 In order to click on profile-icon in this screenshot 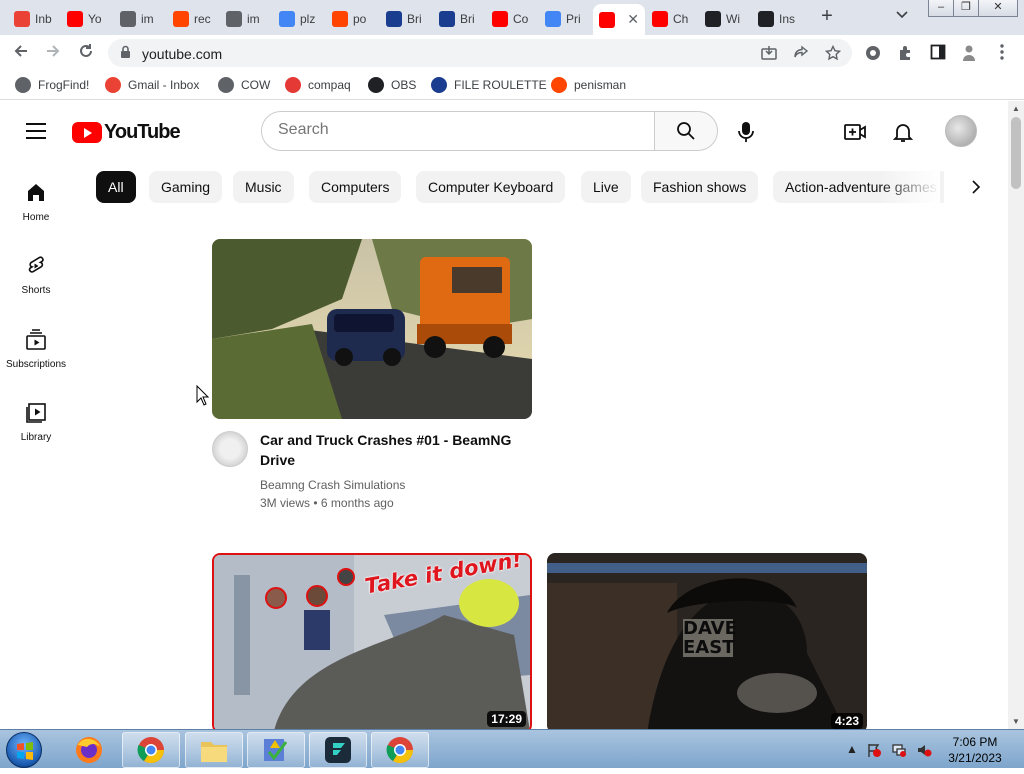, I will do `click(969, 53)`.